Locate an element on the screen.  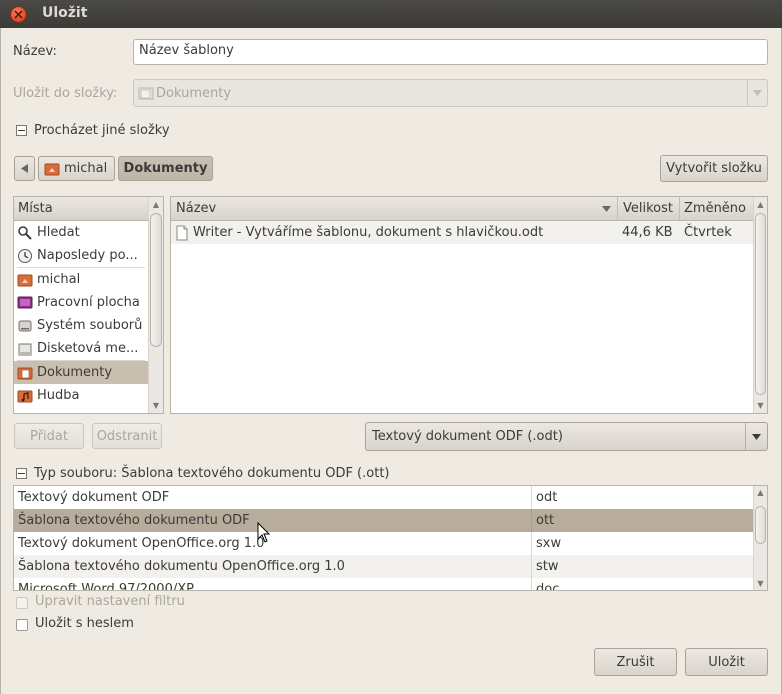
sidebar-item-label: michal is located at coordinates (59, 279).